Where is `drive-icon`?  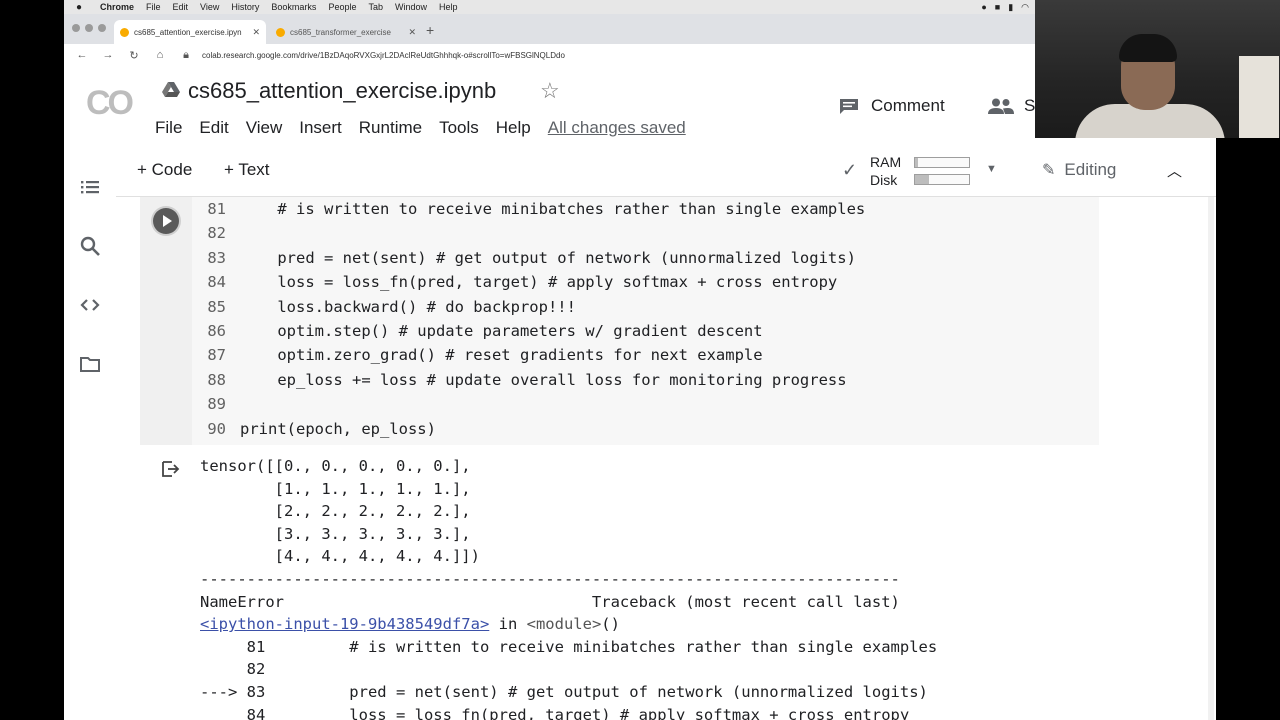 drive-icon is located at coordinates (171, 90).